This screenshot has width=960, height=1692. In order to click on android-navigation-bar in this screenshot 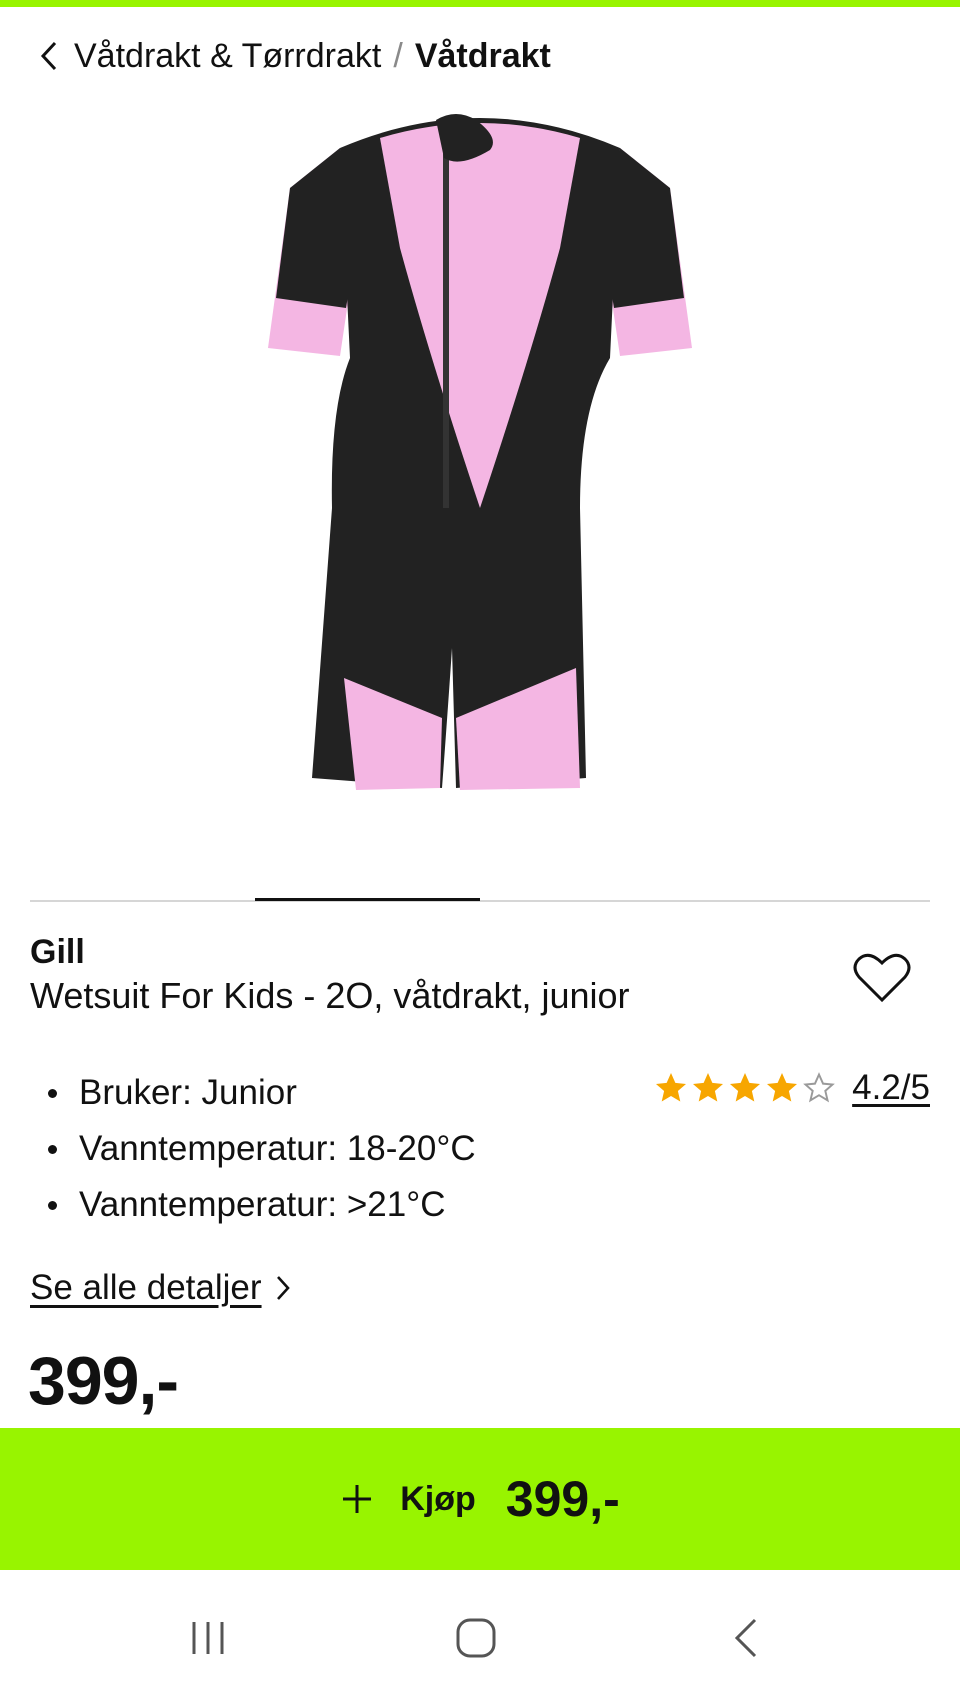, I will do `click(480, 1631)`.